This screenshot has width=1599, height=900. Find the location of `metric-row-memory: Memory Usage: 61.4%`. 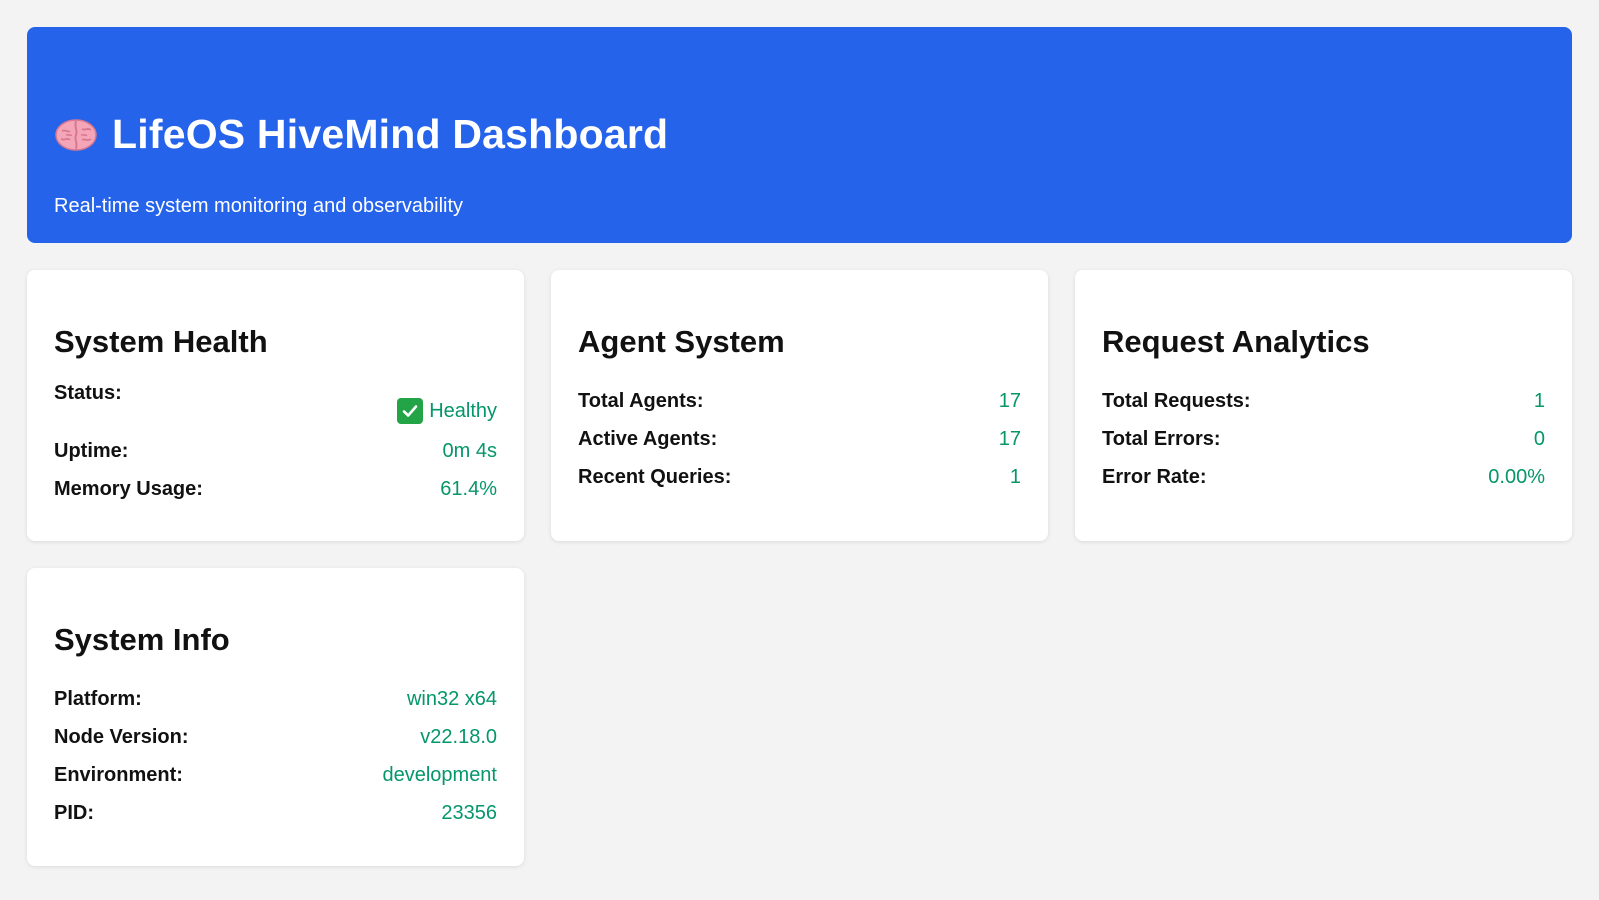

metric-row-memory: Memory Usage: 61.4% is located at coordinates (275, 489).